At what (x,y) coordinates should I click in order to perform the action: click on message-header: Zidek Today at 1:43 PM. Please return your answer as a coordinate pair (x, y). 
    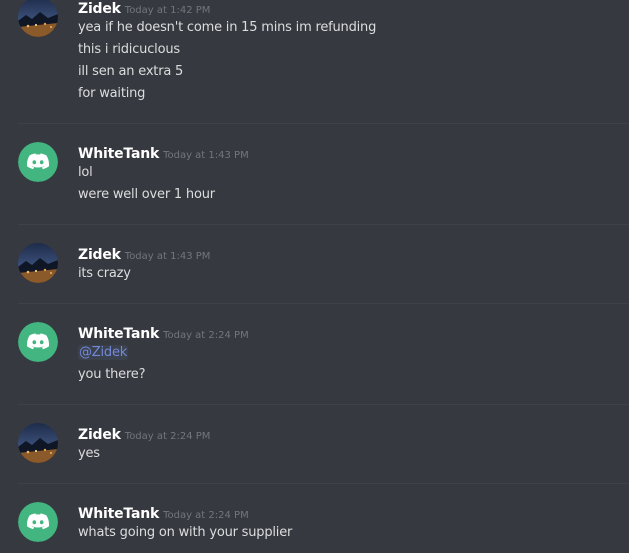
    Looking at the image, I should click on (144, 253).